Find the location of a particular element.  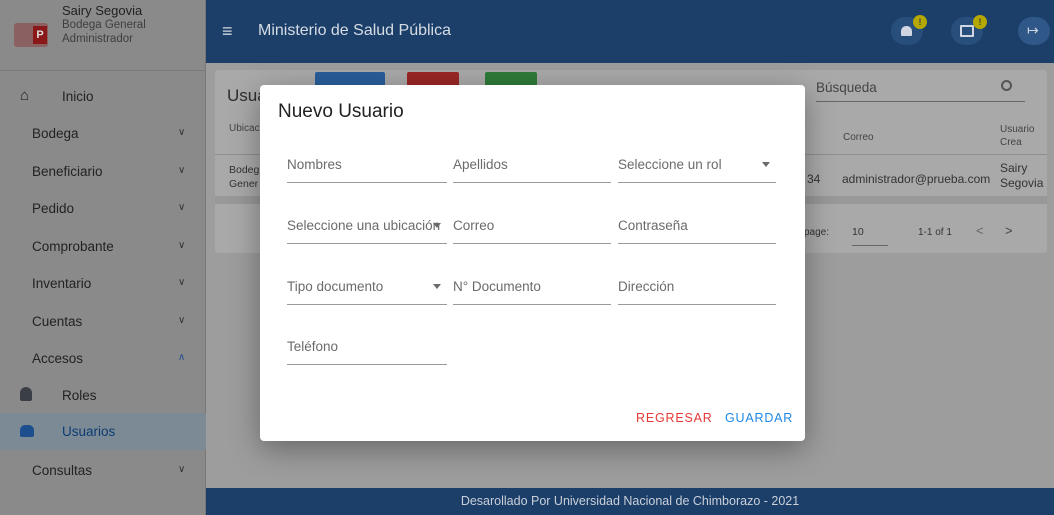

numero-documento-field: N° Documento is located at coordinates (532, 291).